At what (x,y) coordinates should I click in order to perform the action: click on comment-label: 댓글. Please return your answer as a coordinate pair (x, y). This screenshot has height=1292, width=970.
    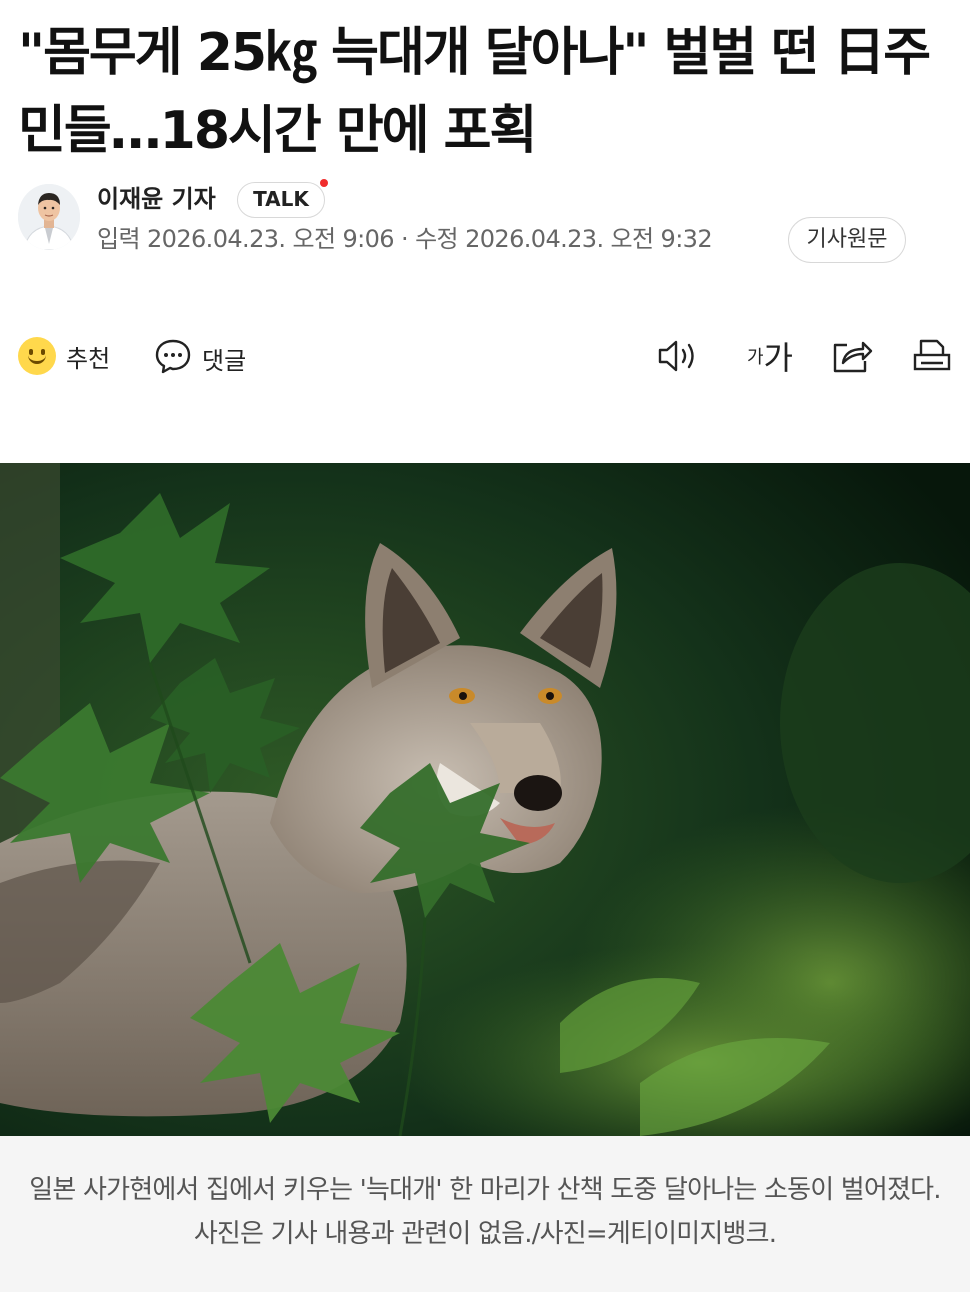
    Looking at the image, I should click on (224, 360).